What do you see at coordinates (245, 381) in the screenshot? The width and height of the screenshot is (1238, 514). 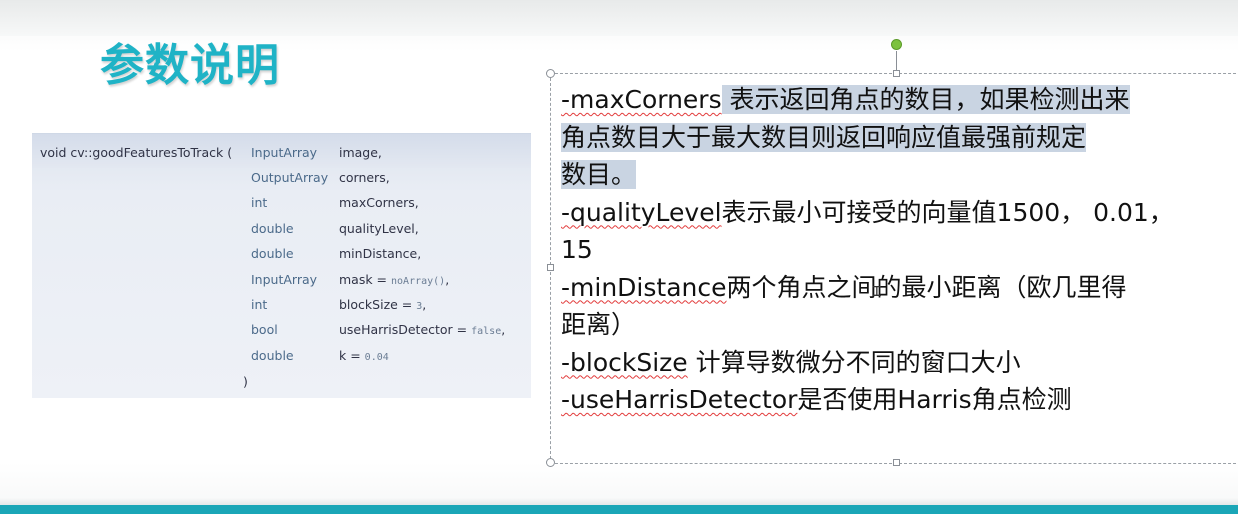 I see `code-closing-paren: )` at bounding box center [245, 381].